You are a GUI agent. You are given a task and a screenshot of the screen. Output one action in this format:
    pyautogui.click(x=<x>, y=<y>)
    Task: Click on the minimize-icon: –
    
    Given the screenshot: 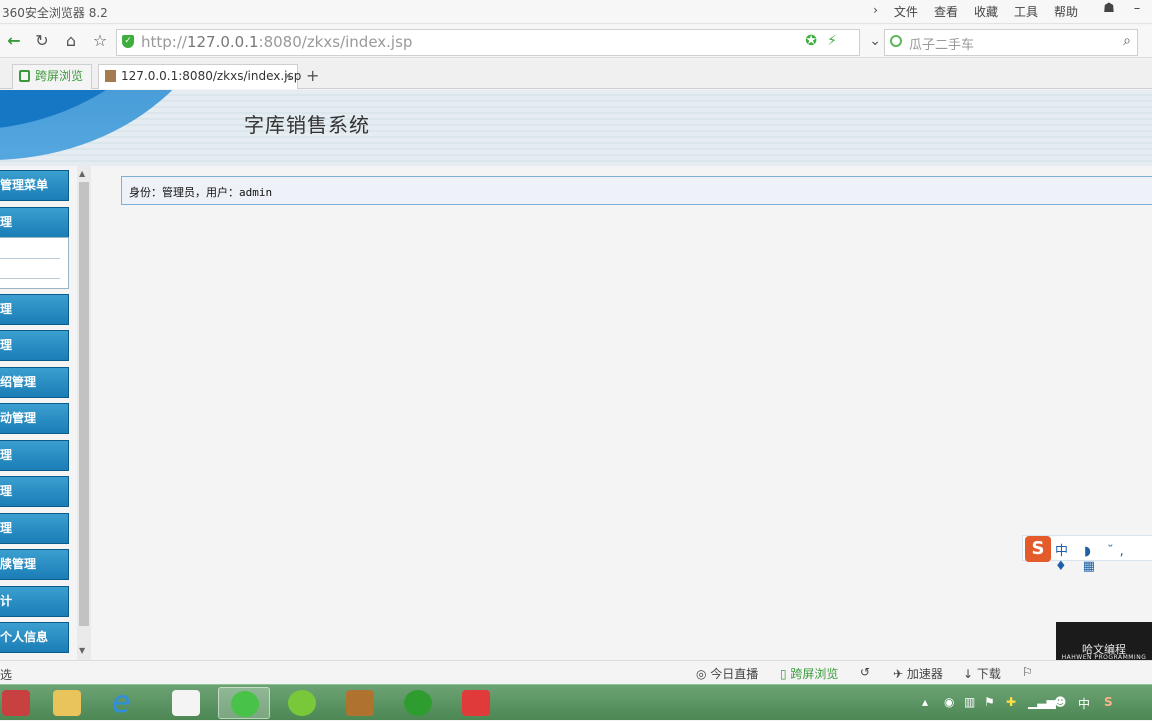 What is the action you would take?
    pyautogui.click(x=1137, y=10)
    